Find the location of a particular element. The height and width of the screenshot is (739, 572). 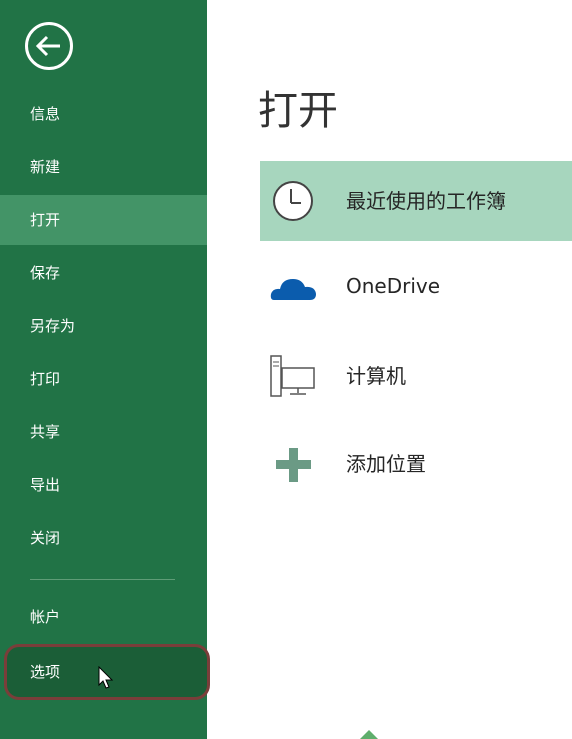

plus-icon is located at coordinates (293, 465).